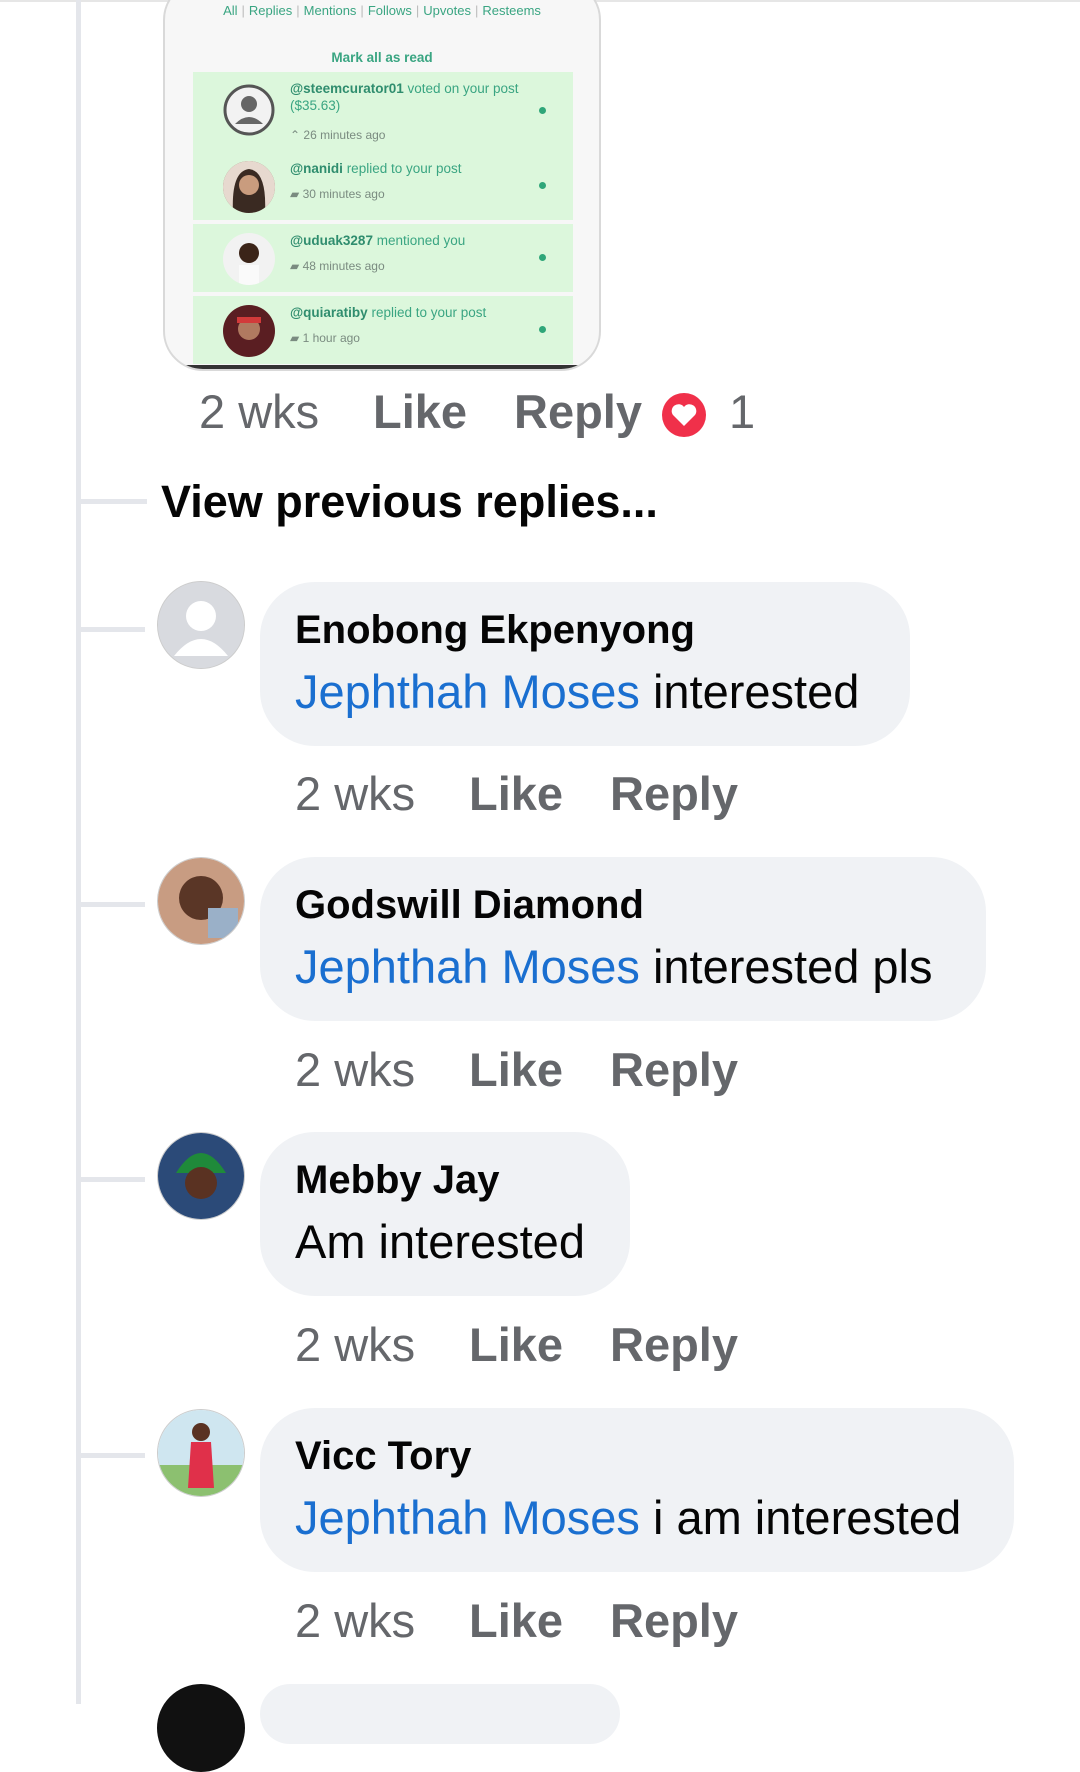 This screenshot has height=1772, width=1080. I want to click on notification-user: @uduak3287, so click(331, 240).